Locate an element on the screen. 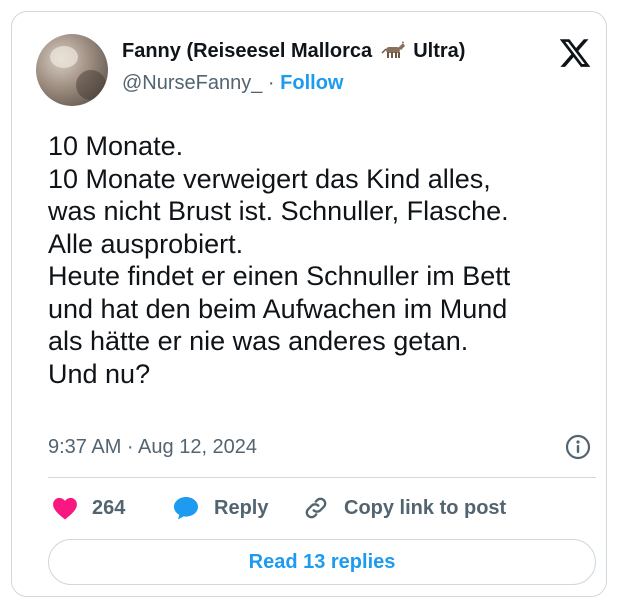  copy-link-button: Copy link to post is located at coordinates (404, 508).